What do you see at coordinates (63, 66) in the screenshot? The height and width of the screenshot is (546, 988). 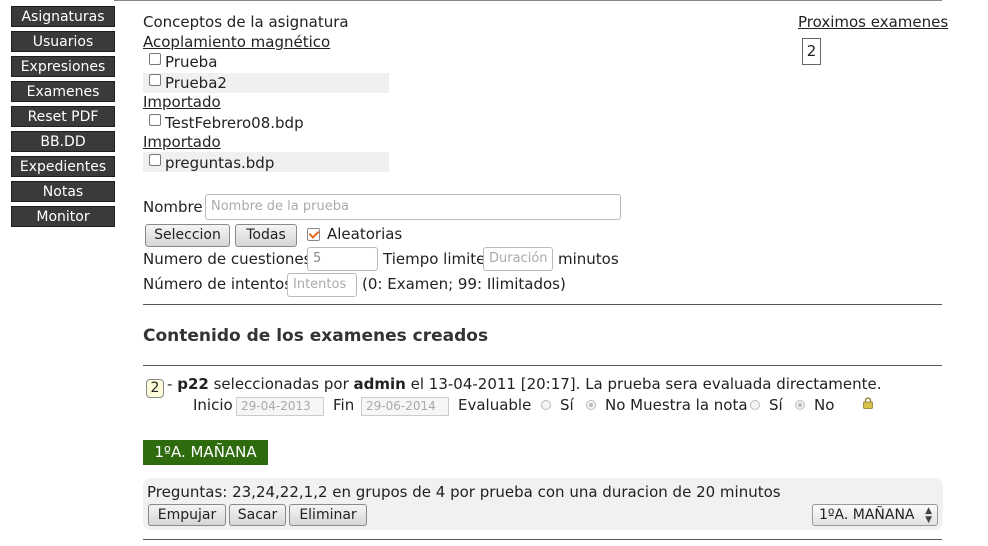 I see `sidebar-item-expresiones: Expresiones` at bounding box center [63, 66].